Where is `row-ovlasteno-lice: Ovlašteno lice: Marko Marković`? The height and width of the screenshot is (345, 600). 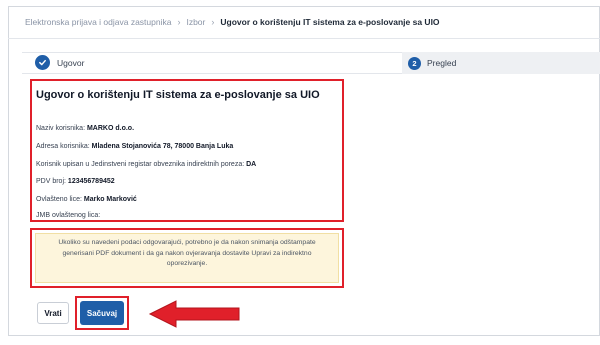 row-ovlasteno-lice: Ovlašteno lice: Marko Marković is located at coordinates (86, 199).